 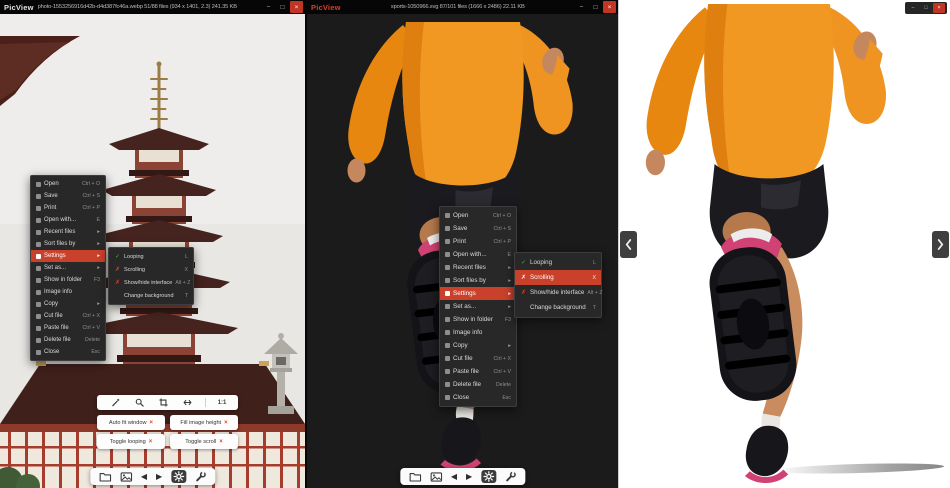 I want to click on toggle-looping-toggle: Toggle looping ×, so click(x=131, y=441).